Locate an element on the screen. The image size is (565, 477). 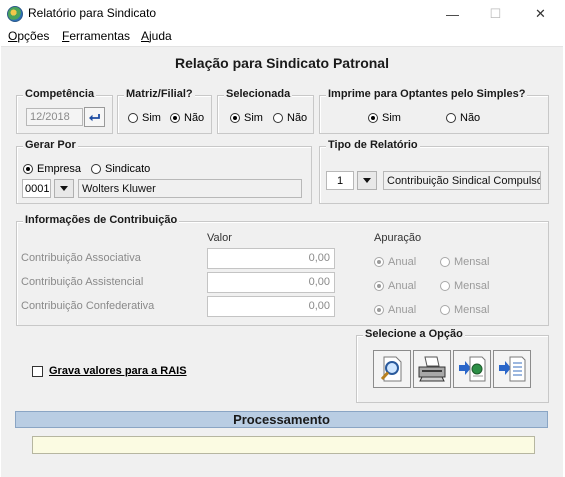
page-title: Relação para Sindicato Patronal is located at coordinates (282, 63).